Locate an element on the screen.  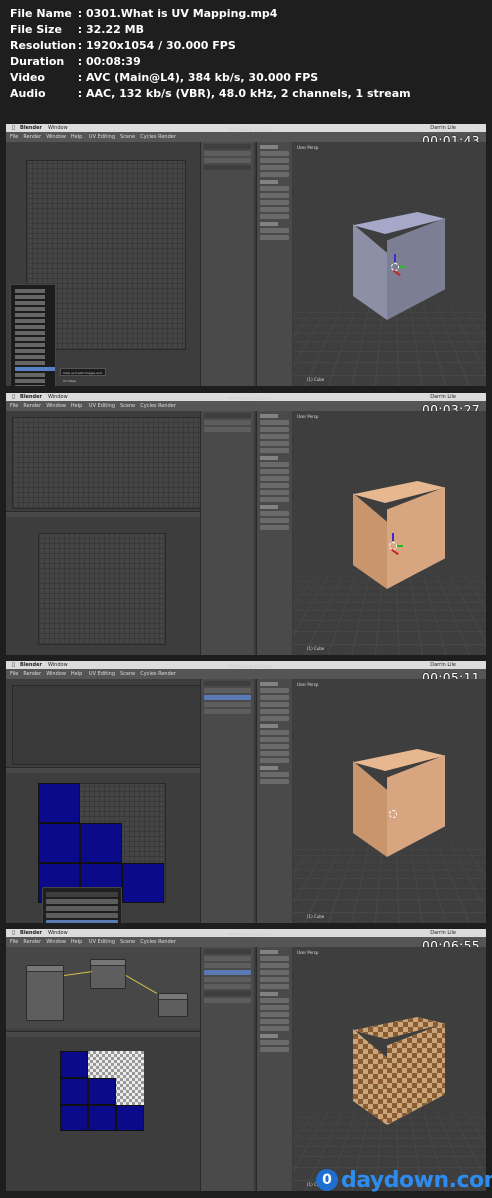
editor-type-menu is located at coordinates (33, 335).